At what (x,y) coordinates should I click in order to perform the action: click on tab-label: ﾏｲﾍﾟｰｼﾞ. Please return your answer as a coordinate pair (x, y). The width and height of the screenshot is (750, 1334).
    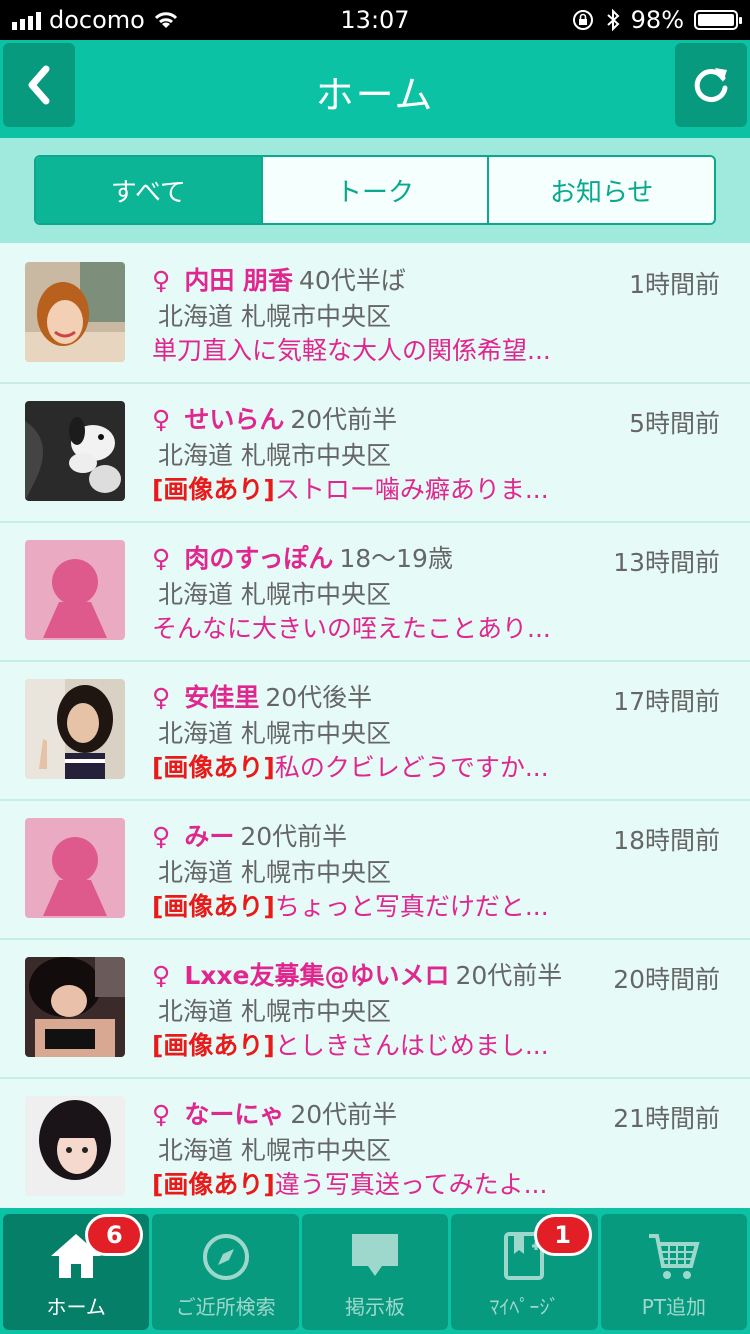
    Looking at the image, I should click on (524, 1307).